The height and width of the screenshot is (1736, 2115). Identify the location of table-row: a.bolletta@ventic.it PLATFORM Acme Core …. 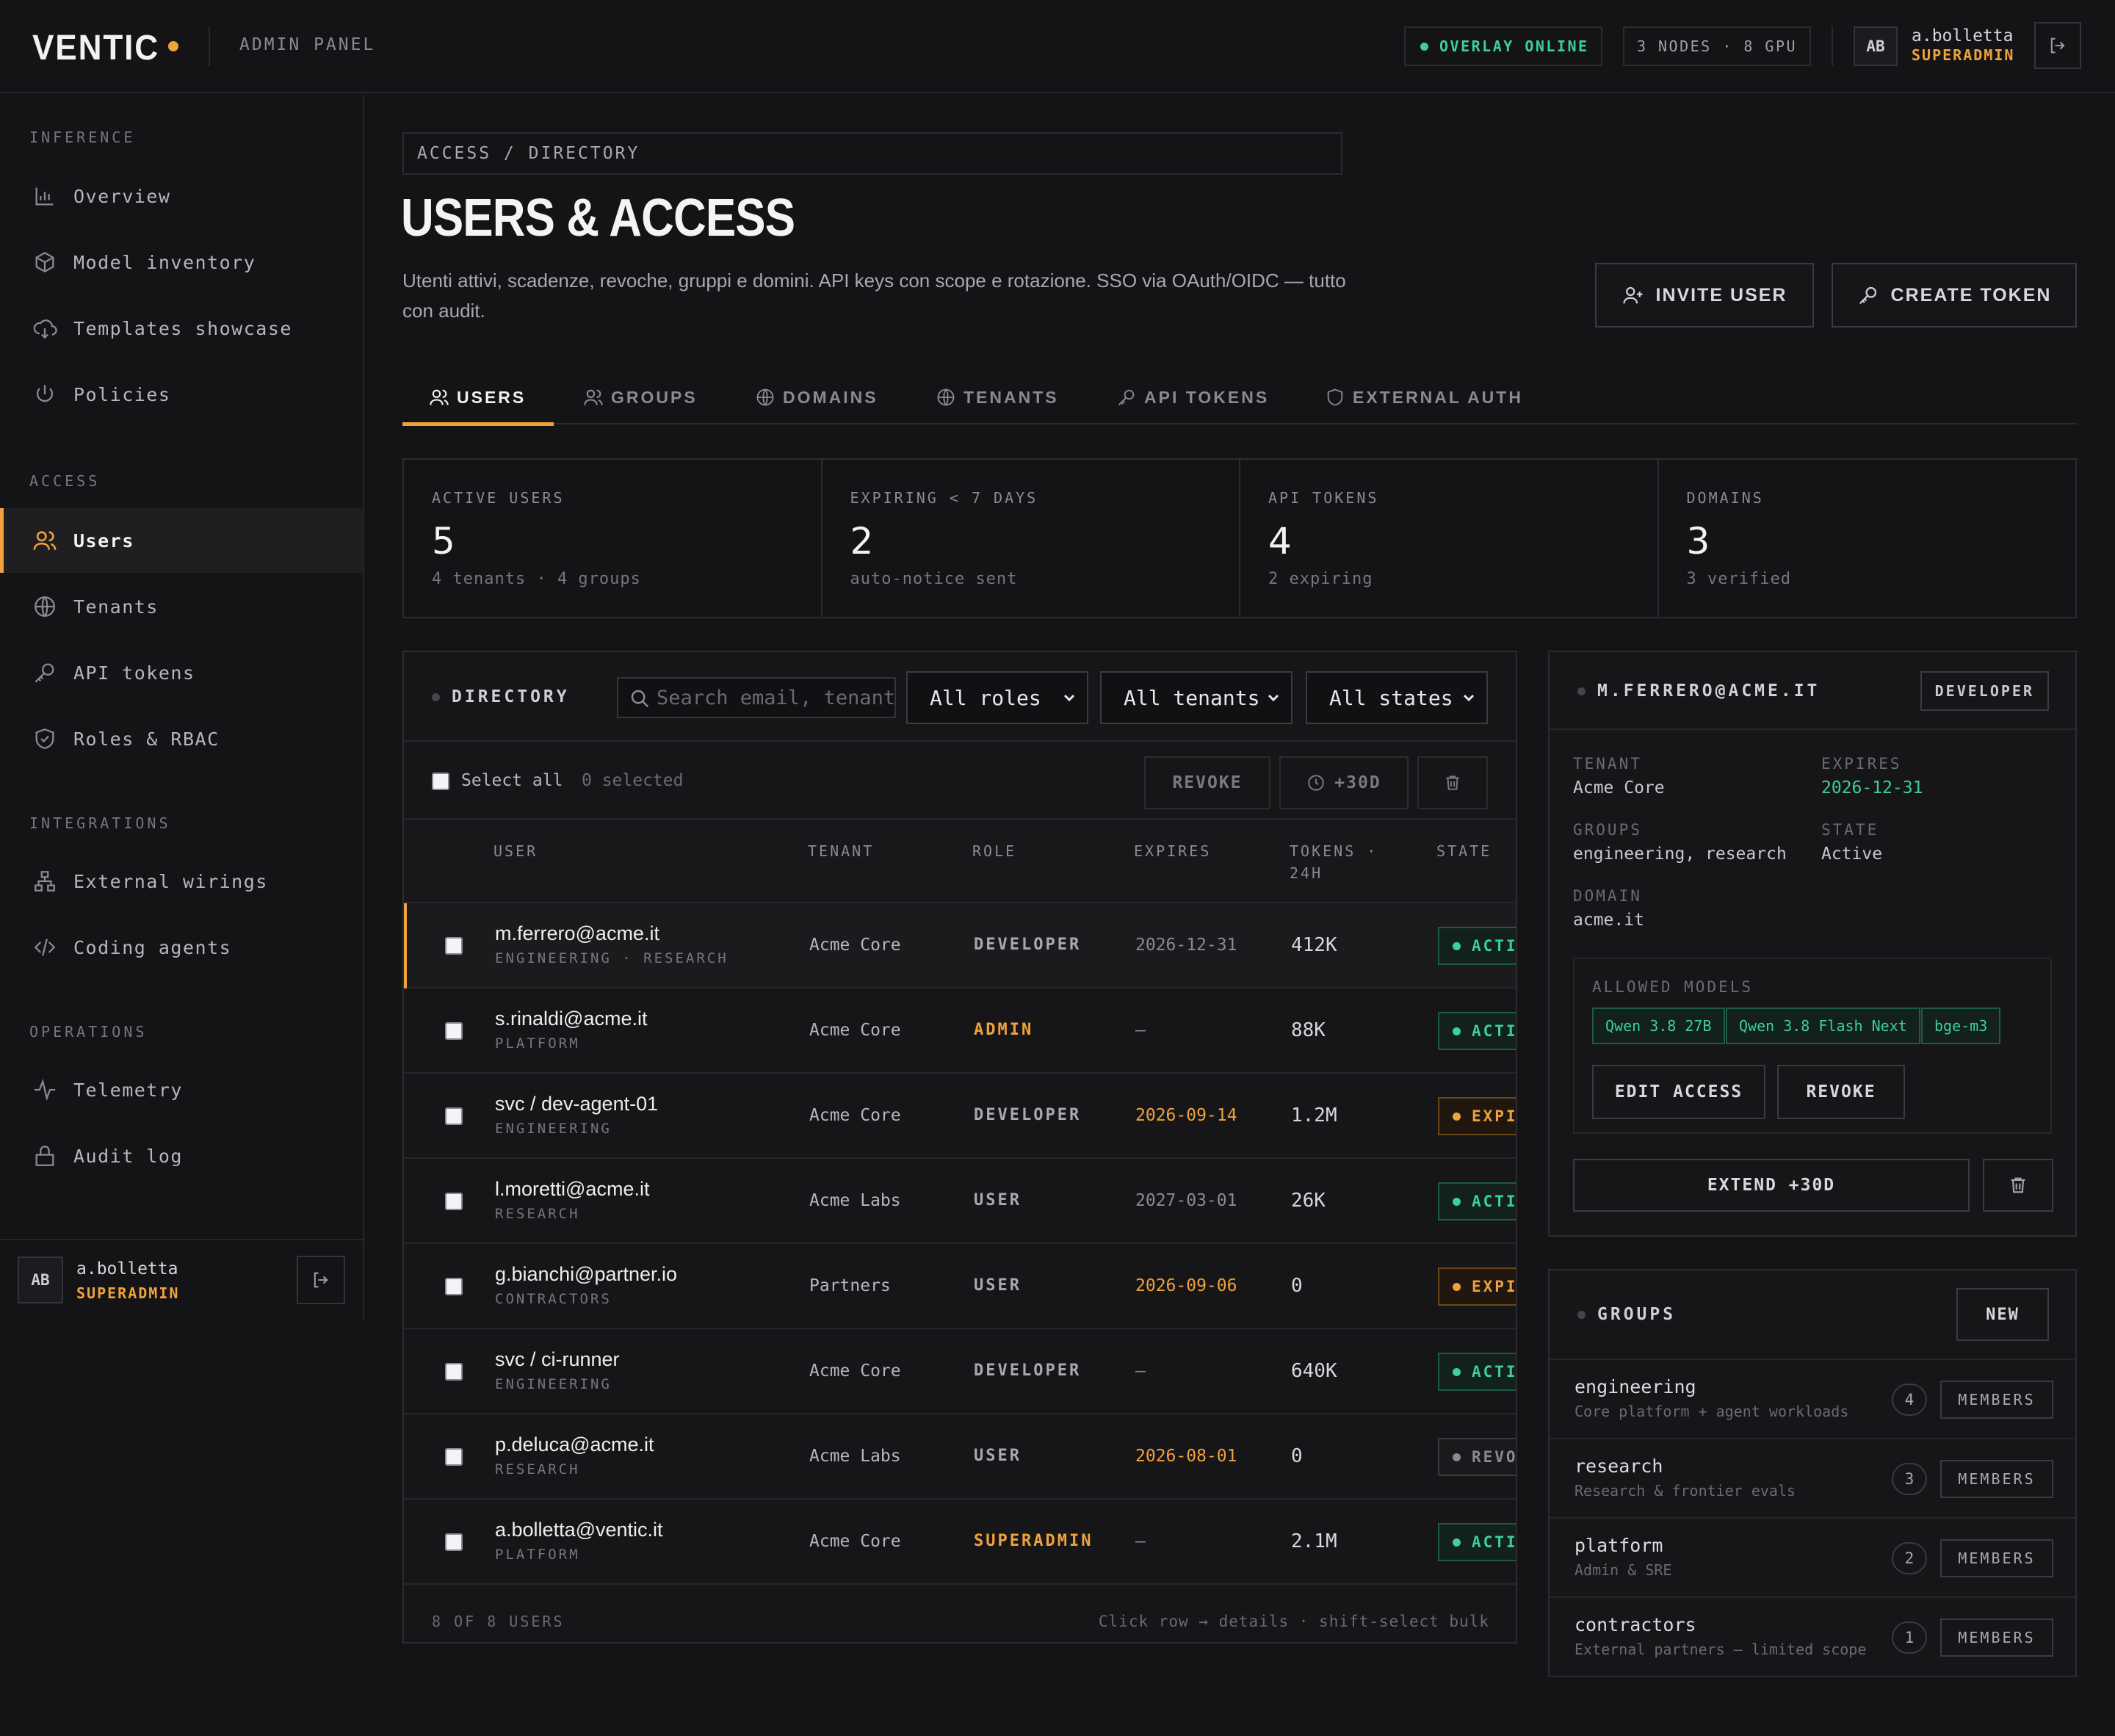
(960, 1542).